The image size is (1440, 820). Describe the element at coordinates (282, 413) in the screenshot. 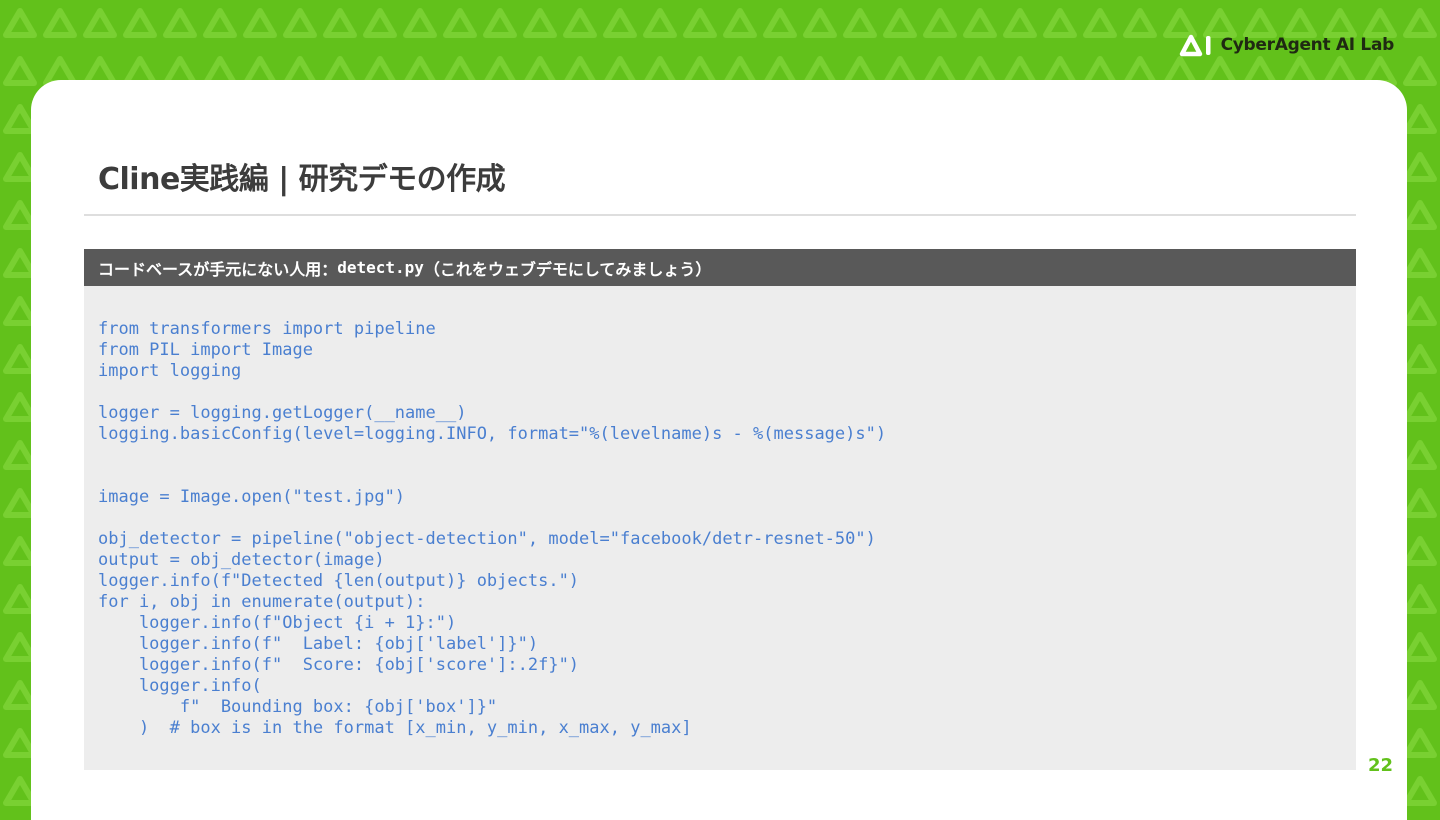

I see `code-line: logger = logging.getLogger(__name__)` at that location.